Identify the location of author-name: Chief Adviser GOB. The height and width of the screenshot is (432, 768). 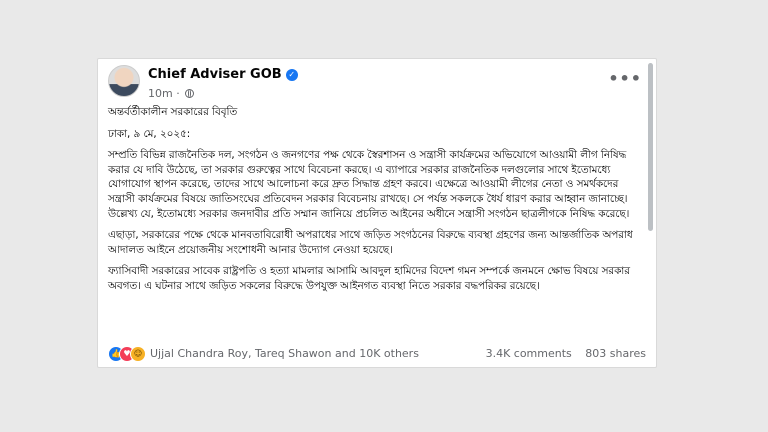
(215, 74).